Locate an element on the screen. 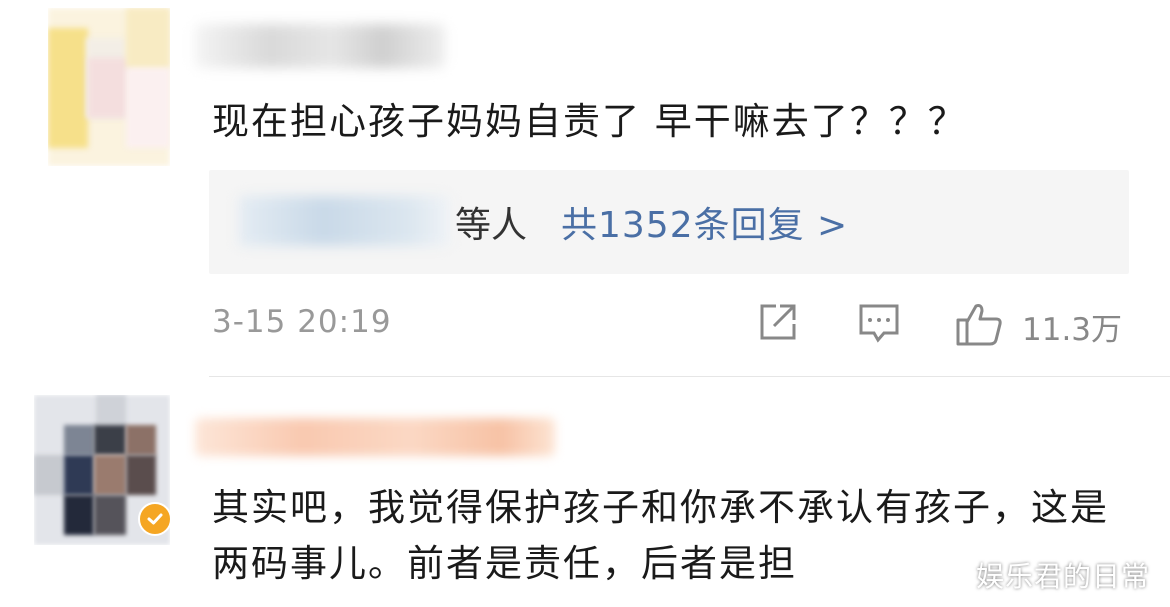 Image resolution: width=1170 pixels, height=607 pixels. watermark: 娱乐君的日常 is located at coordinates (1063, 576).